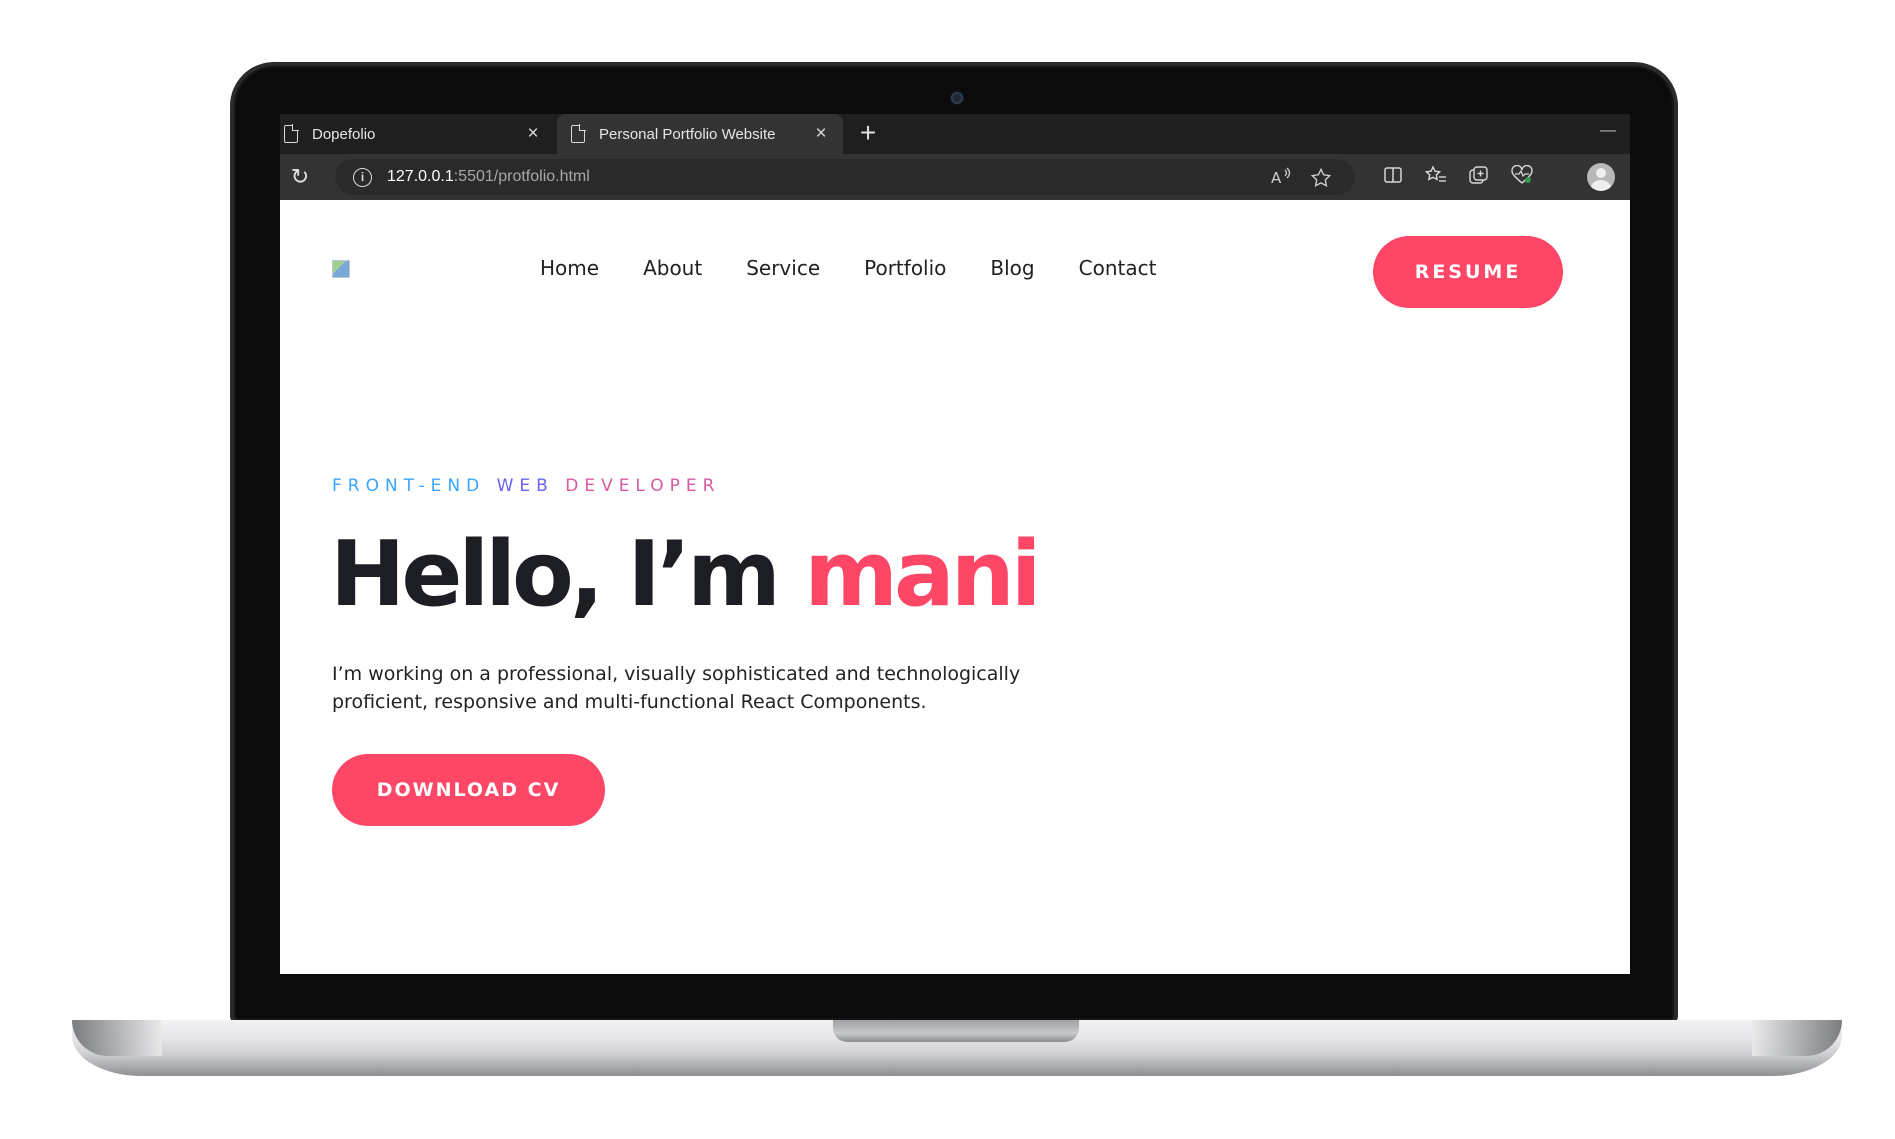 This screenshot has width=1895, height=1139. Describe the element at coordinates (300, 177) in the screenshot. I see `reload-icon: ↻` at that location.